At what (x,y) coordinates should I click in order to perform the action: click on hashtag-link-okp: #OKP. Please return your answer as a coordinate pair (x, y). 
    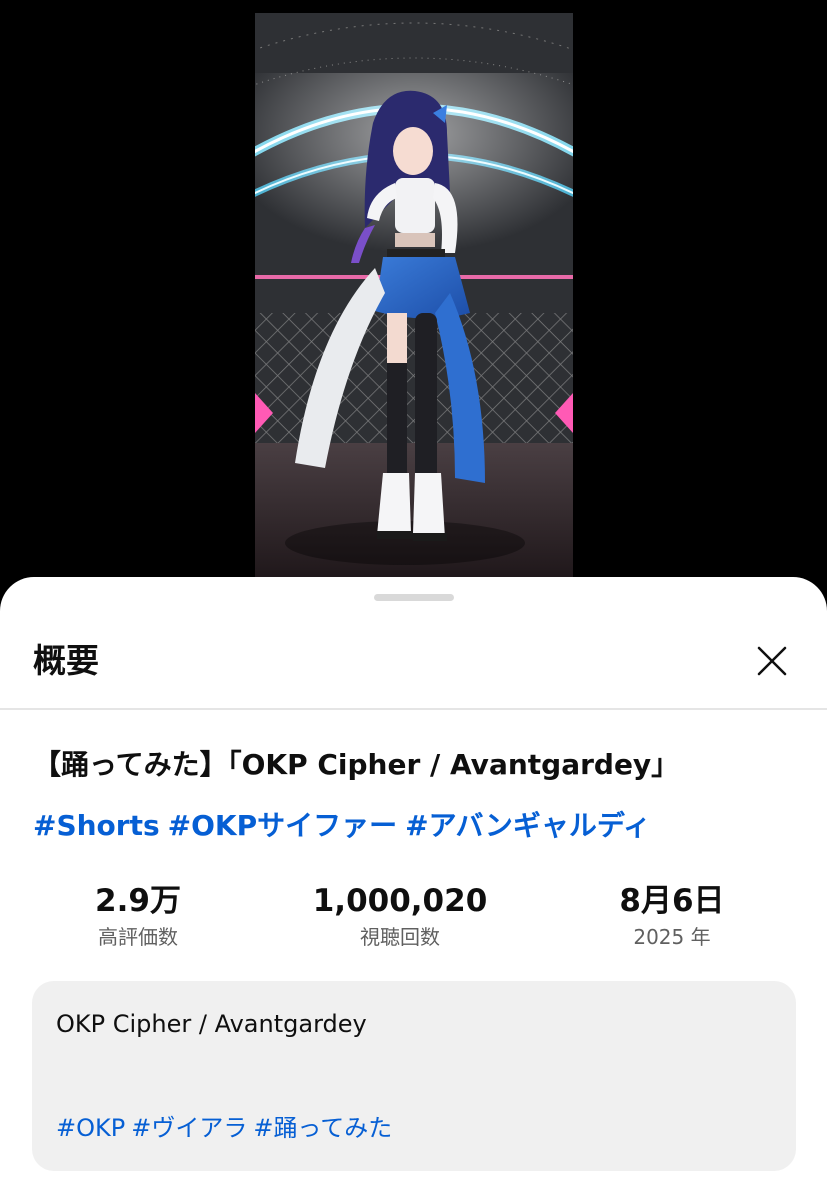
    Looking at the image, I should click on (90, 1128).